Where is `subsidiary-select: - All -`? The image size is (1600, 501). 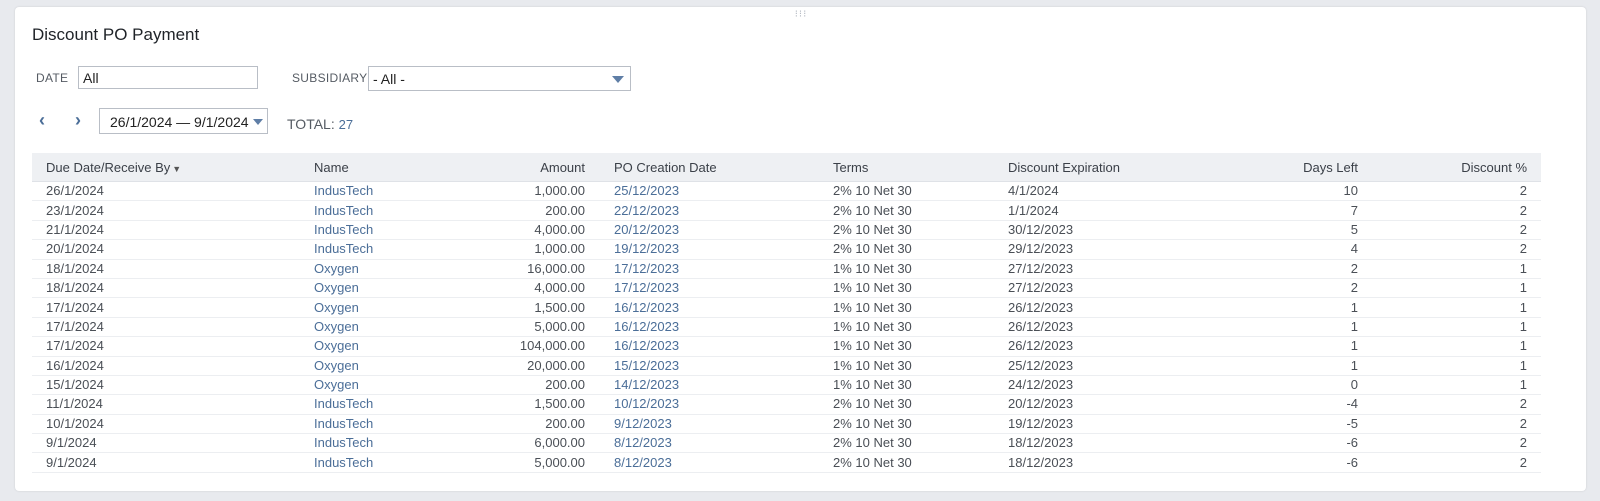 subsidiary-select: - All - is located at coordinates (499, 78).